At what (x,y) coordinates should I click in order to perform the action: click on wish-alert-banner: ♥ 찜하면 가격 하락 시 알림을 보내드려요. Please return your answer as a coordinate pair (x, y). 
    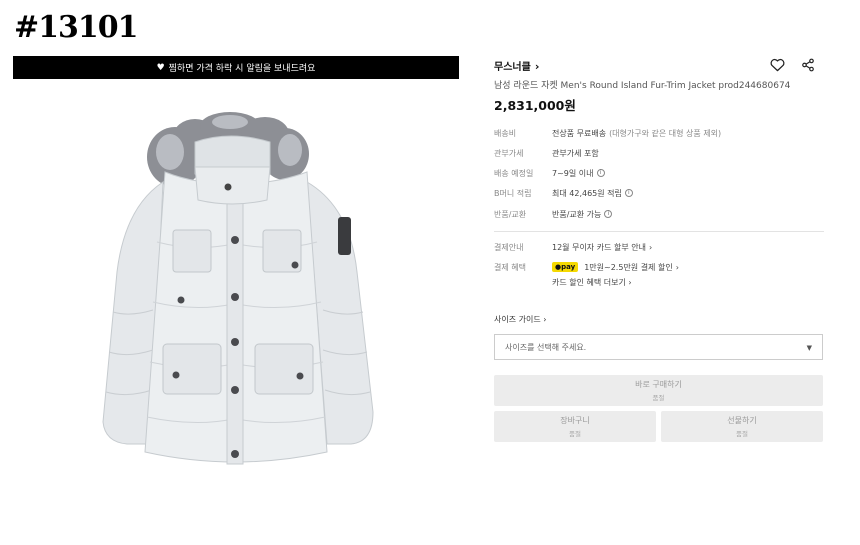
    Looking at the image, I should click on (236, 67).